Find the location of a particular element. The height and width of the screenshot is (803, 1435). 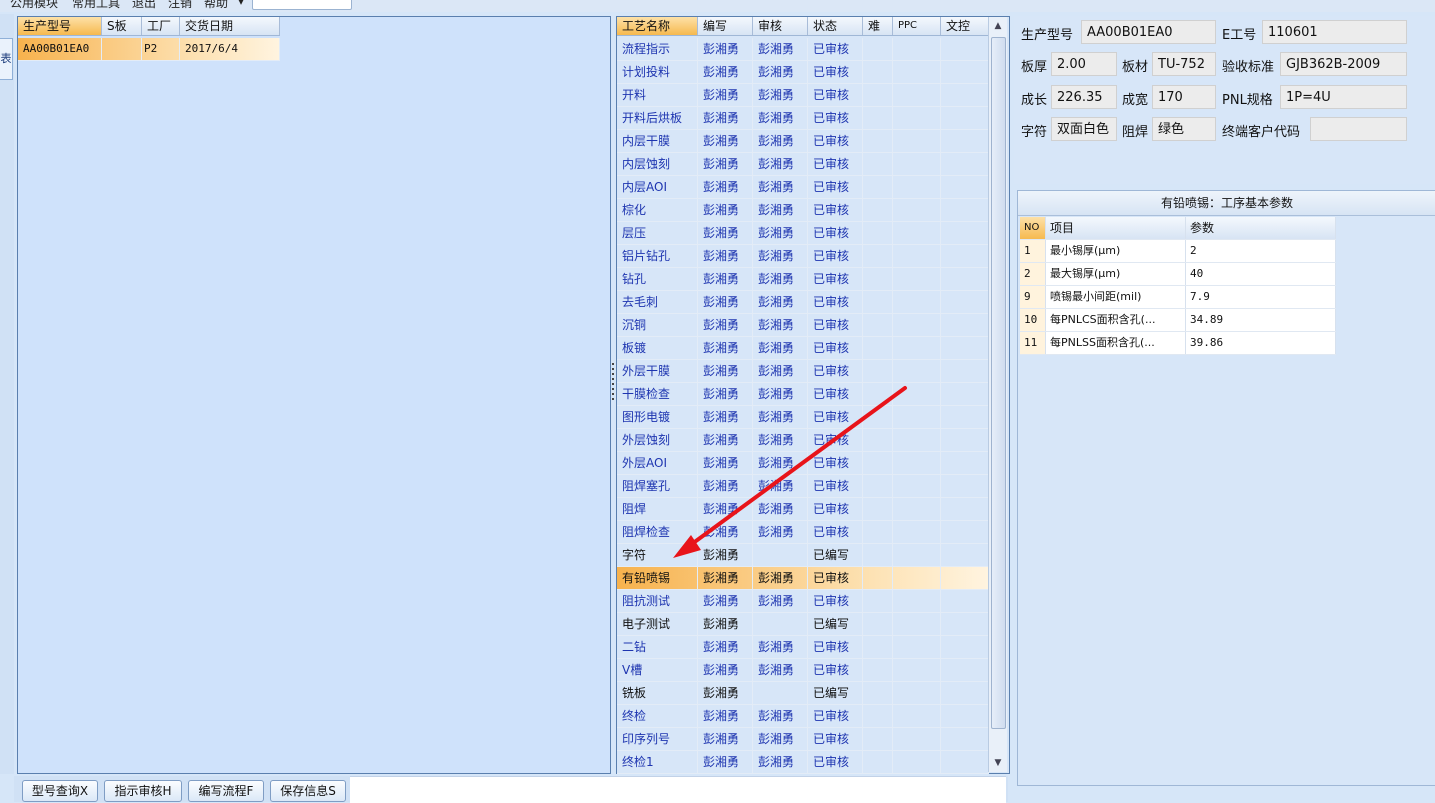

field-standard: GJB362B-2009 is located at coordinates (1343, 64).